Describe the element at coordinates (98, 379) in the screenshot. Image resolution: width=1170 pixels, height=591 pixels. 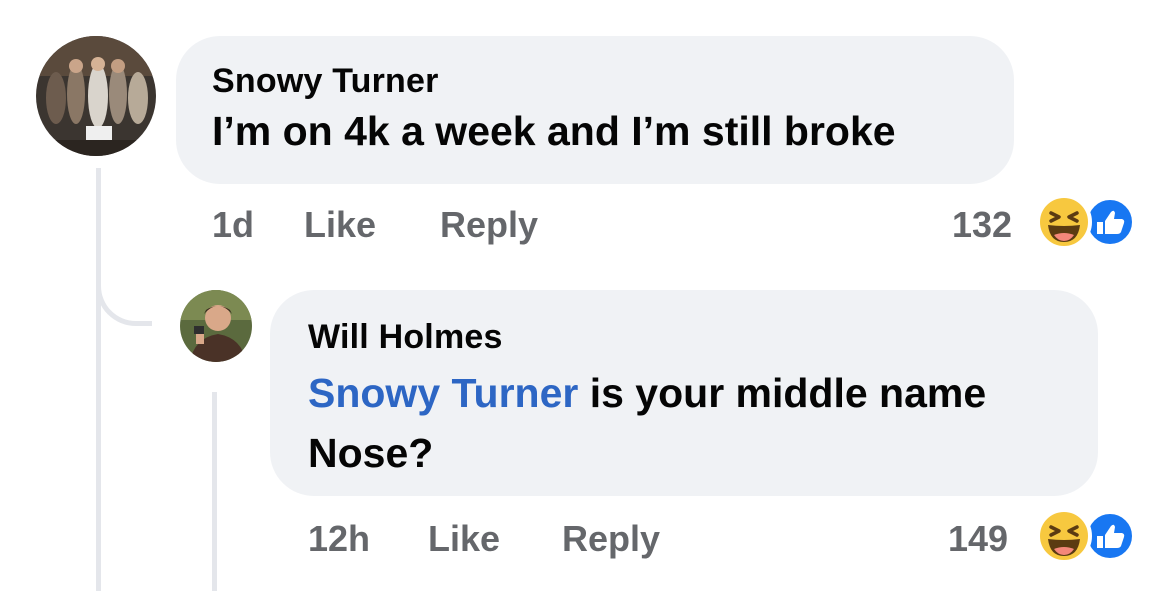
I see `thread-line-main` at that location.